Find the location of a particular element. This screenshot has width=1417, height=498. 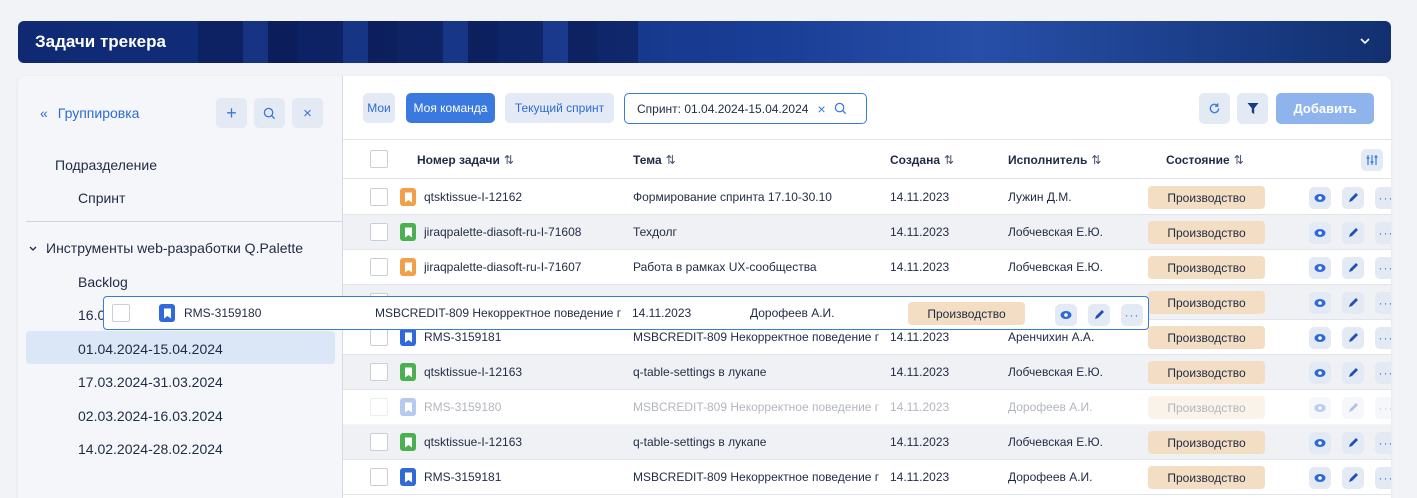

add-group-button: + is located at coordinates (231, 113).